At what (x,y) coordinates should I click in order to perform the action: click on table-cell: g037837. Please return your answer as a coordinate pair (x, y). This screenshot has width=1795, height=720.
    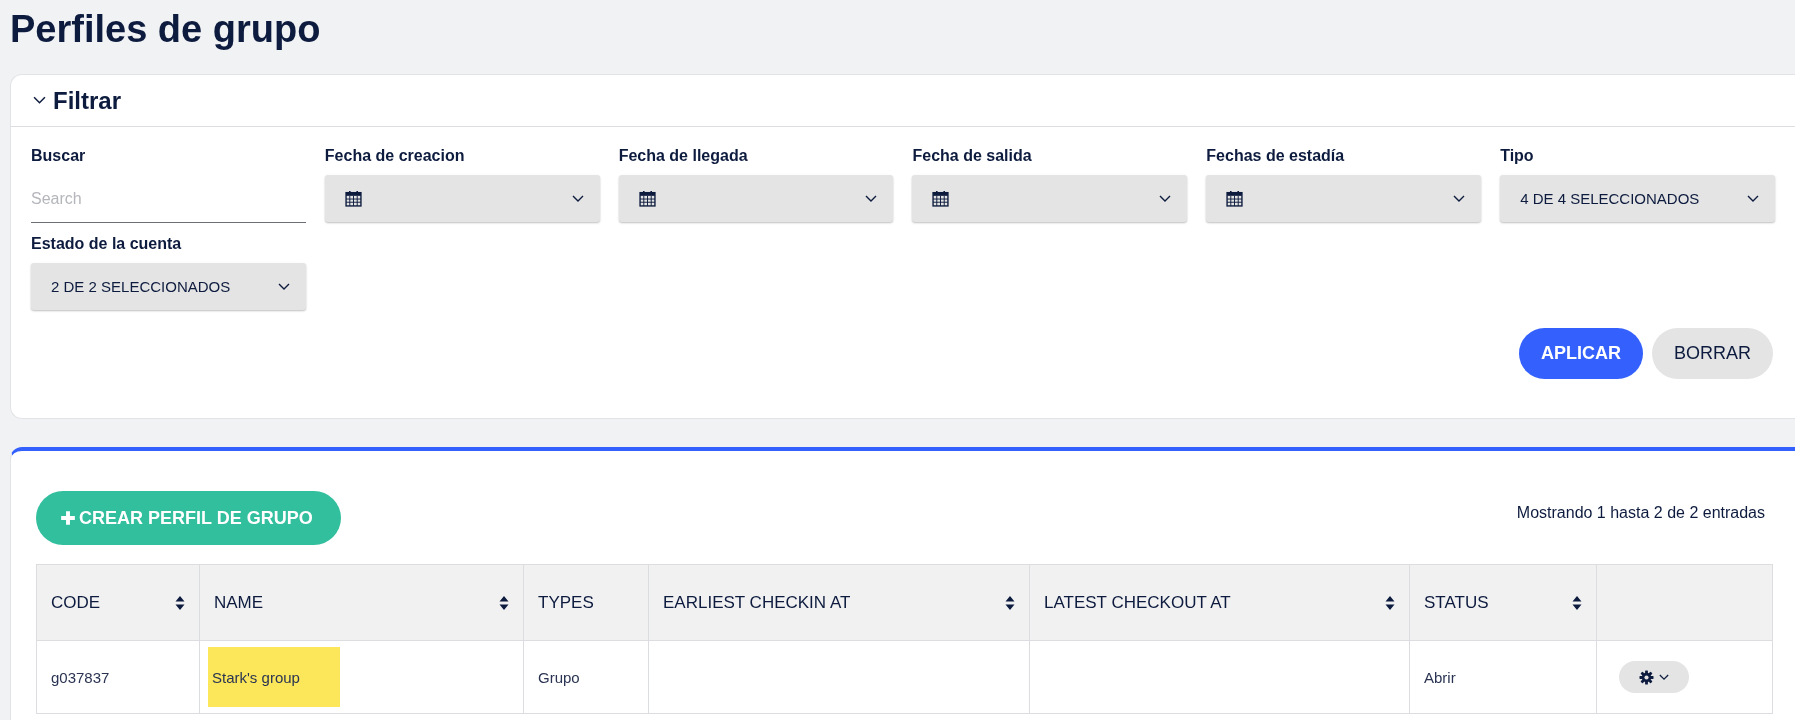
    Looking at the image, I should click on (118, 677).